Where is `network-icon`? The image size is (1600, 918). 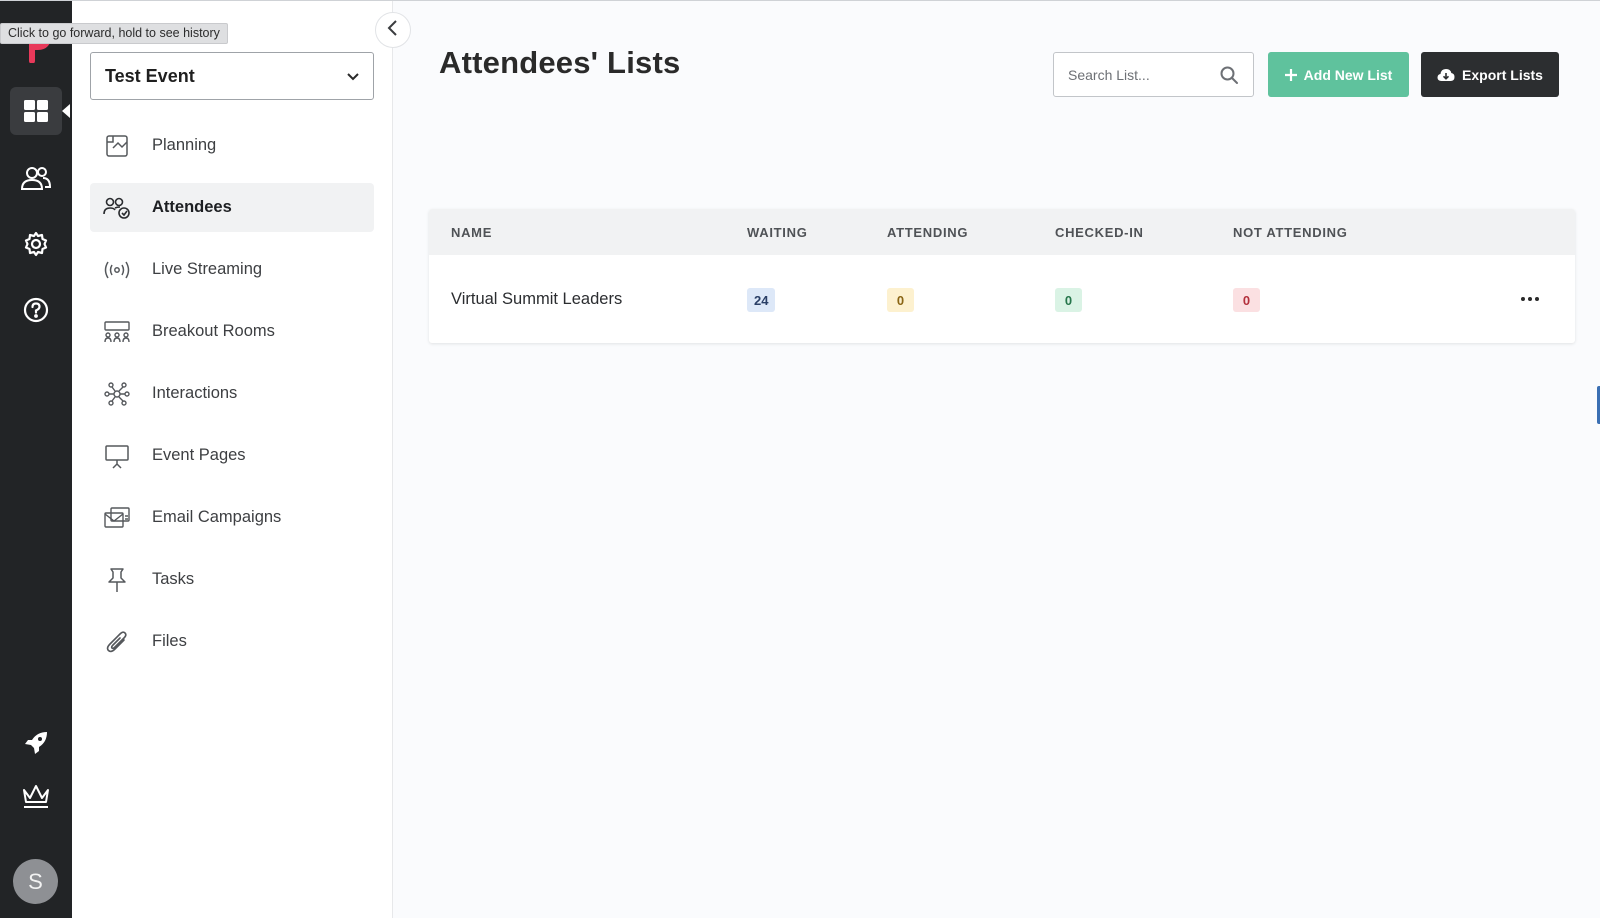
network-icon is located at coordinates (117, 394).